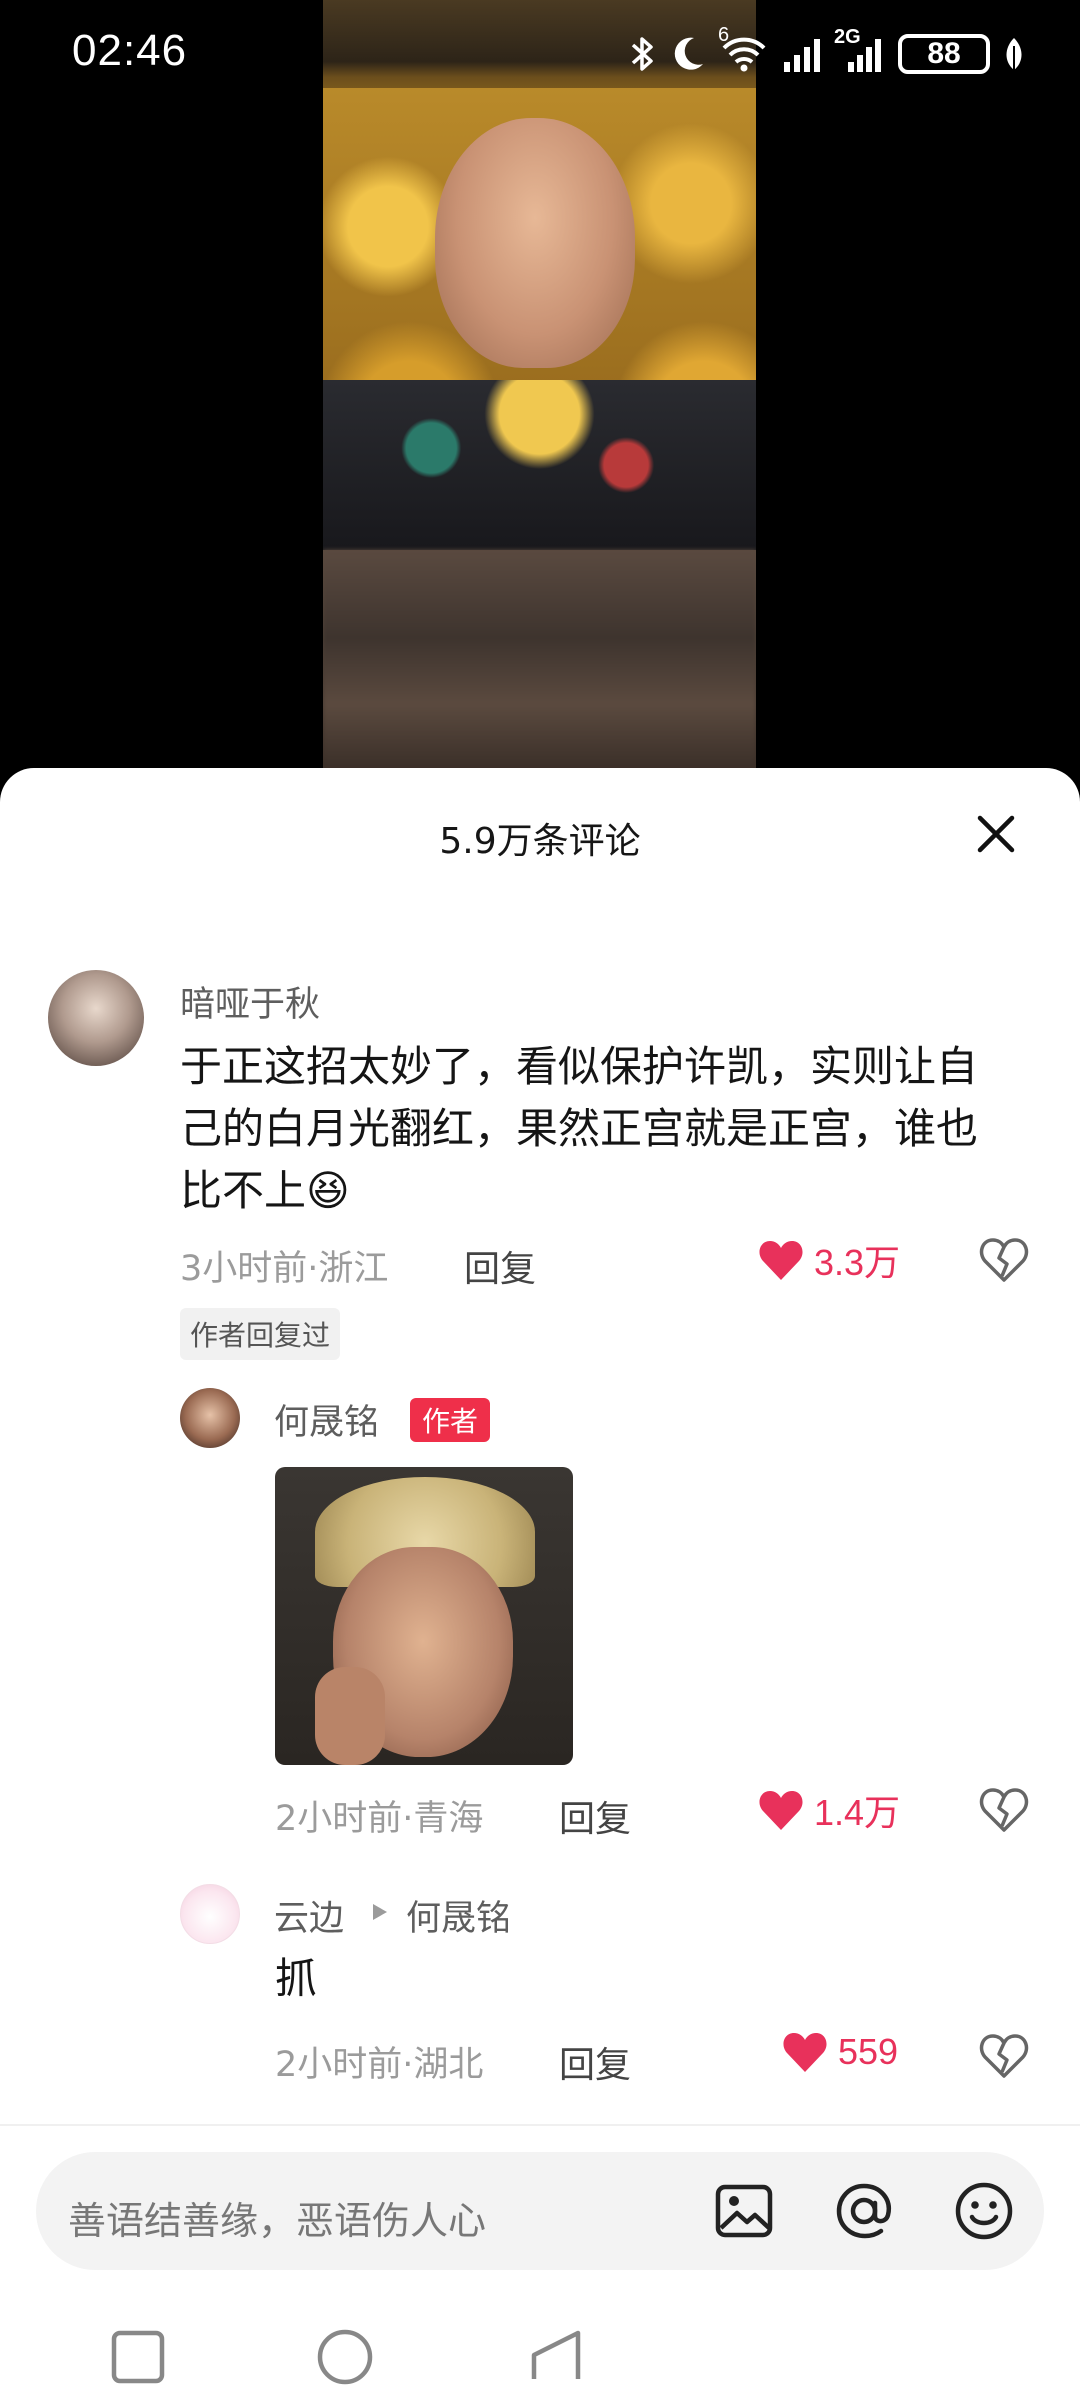  I want to click on author-badge: 作者, so click(450, 1420).